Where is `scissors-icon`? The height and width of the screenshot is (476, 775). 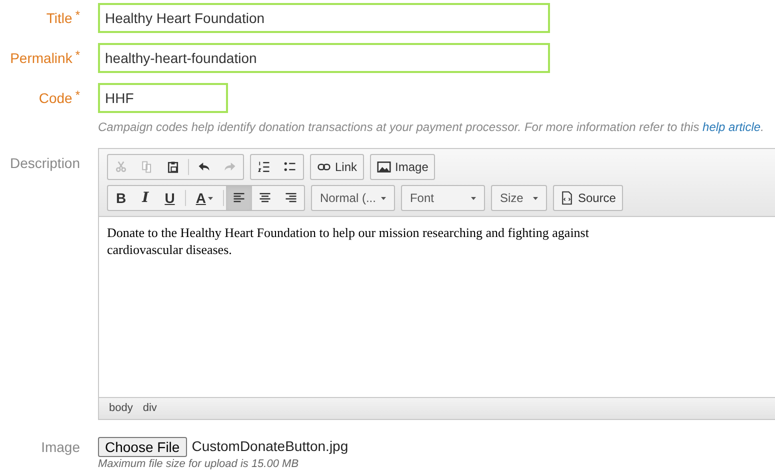 scissors-icon is located at coordinates (121, 167).